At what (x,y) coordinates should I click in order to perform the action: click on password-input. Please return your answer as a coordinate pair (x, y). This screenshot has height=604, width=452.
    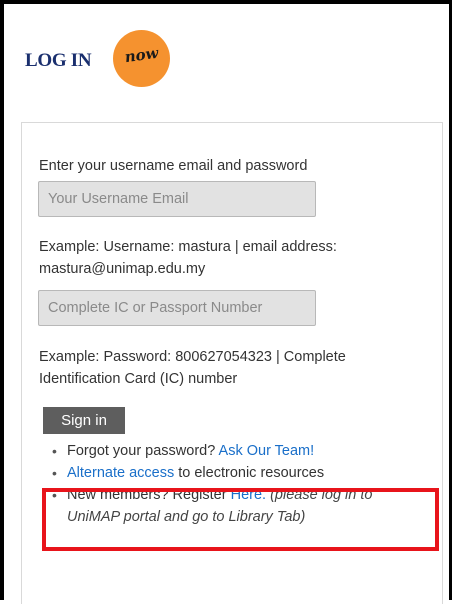
    Looking at the image, I should click on (177, 308).